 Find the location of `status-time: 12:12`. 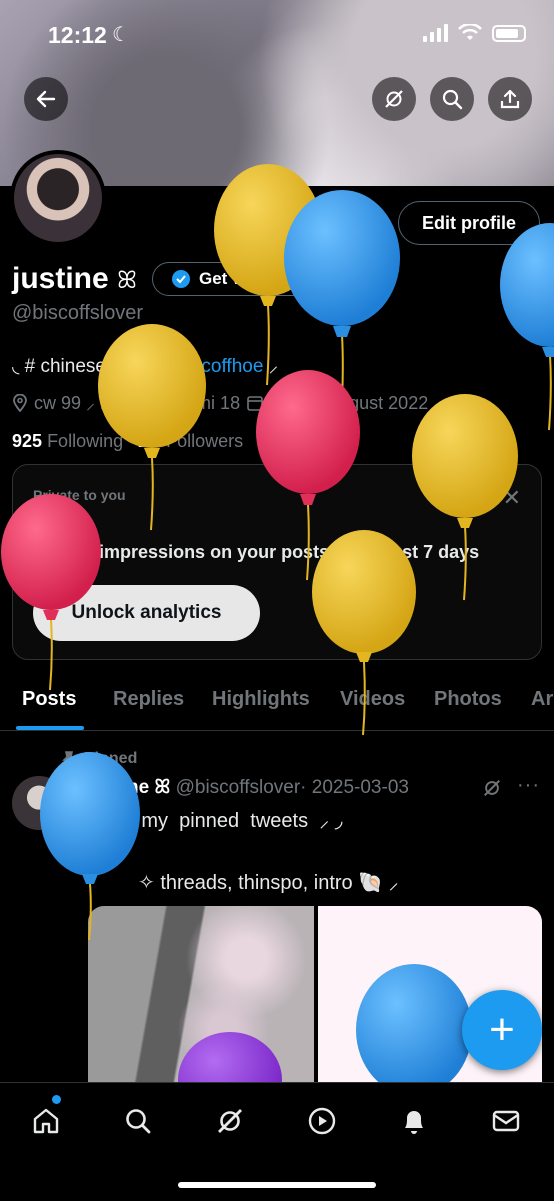

status-time: 12:12 is located at coordinates (77, 35).